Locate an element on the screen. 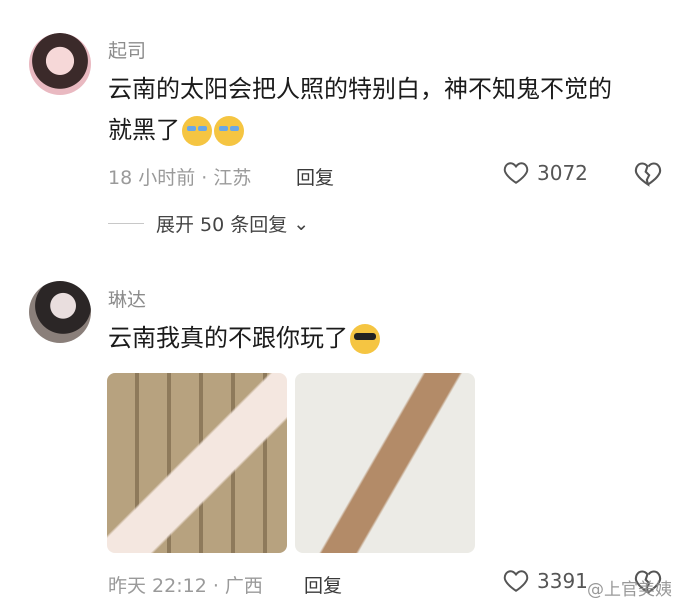 This screenshot has width=690, height=607. comment-text-line: 云南的太阳会把人照的特别白，神不知鬼不觉的 is located at coordinates (360, 89).